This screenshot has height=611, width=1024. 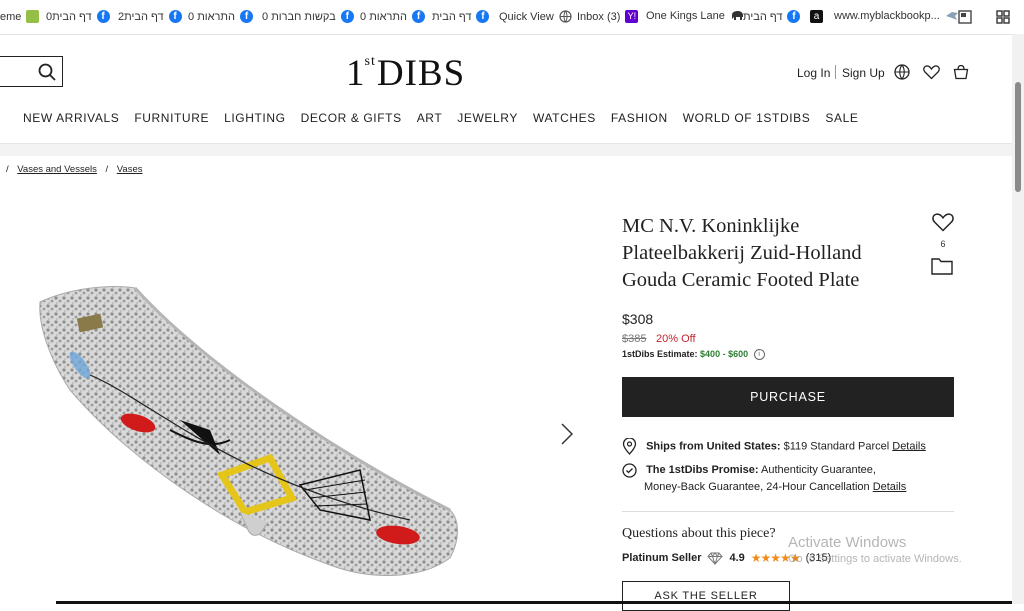 I want to click on logo-st: st, so click(x=370, y=61).